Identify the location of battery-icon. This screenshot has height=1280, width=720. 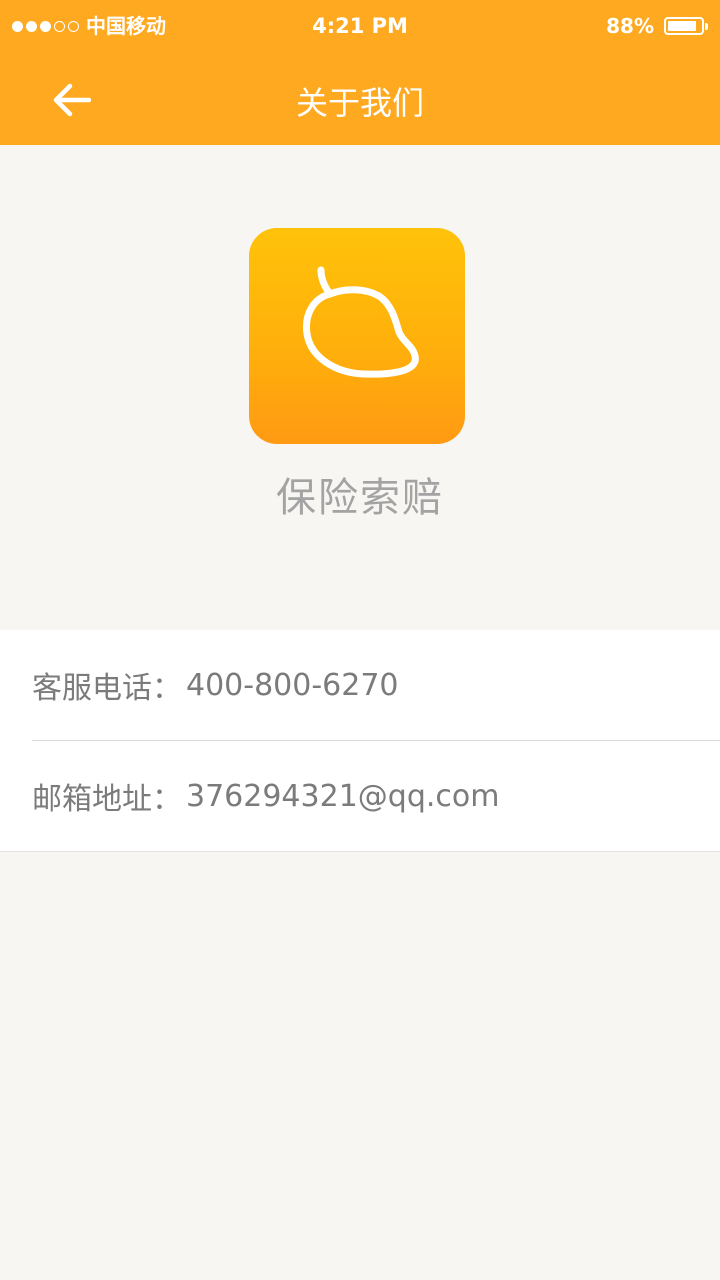
(684, 26).